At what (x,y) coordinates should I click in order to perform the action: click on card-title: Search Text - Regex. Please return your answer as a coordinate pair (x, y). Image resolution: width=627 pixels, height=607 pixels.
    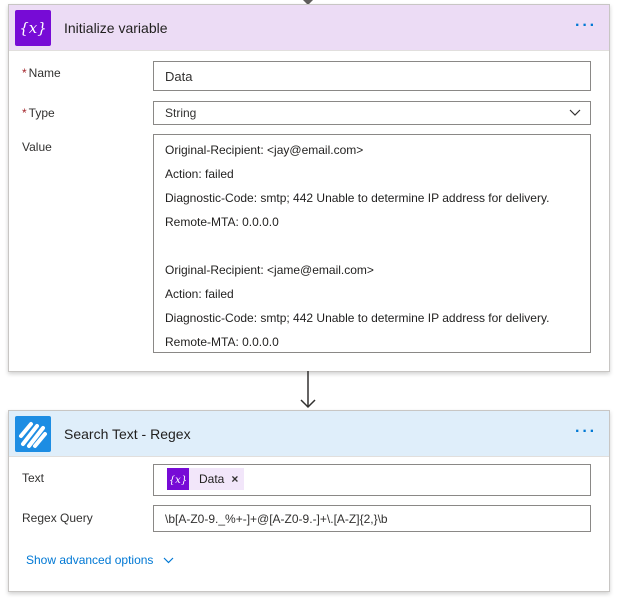
    Looking at the image, I should click on (127, 434).